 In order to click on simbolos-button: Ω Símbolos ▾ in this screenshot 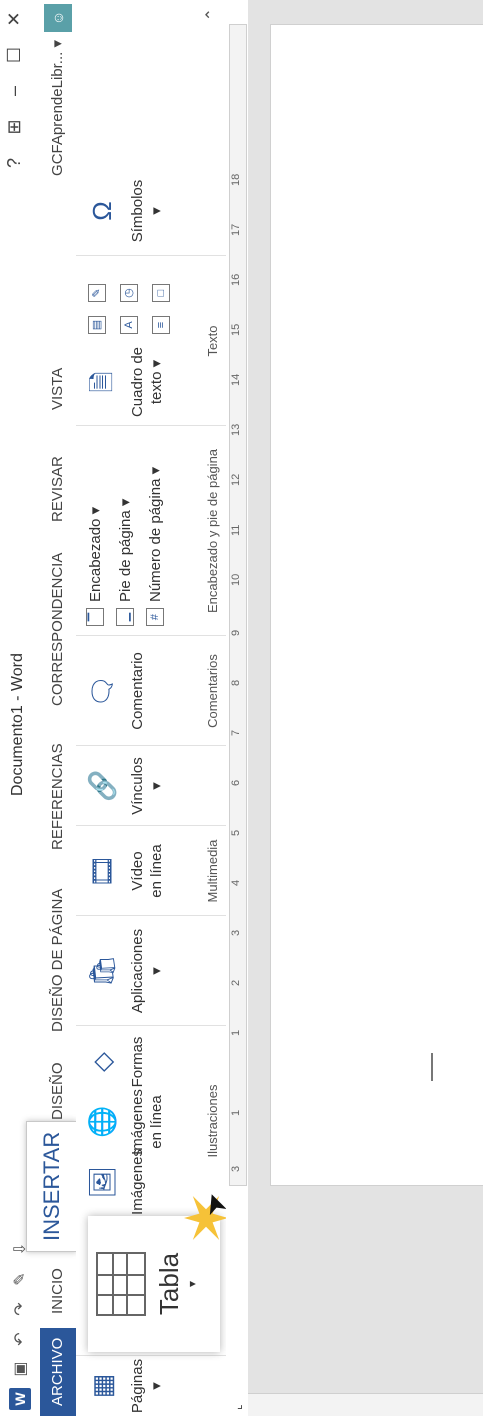, I will do `click(124, 211)`.